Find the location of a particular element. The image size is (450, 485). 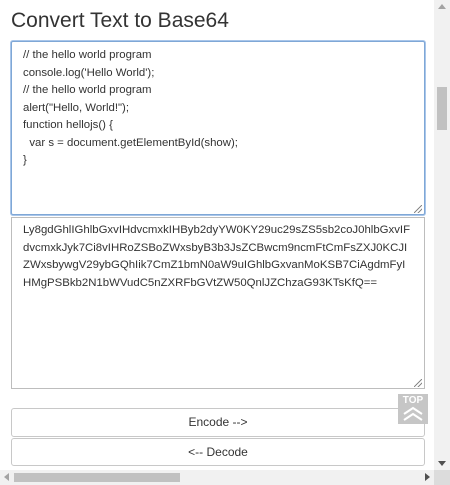

horizontal-scroll-thumb is located at coordinates (97, 477).